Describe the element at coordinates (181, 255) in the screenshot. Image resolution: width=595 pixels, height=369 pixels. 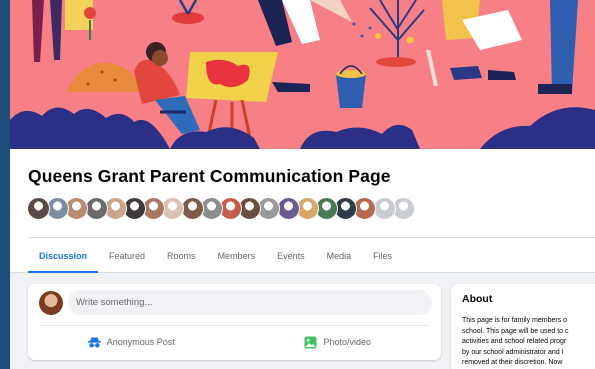
I see `tab-rooms: Rooms` at that location.